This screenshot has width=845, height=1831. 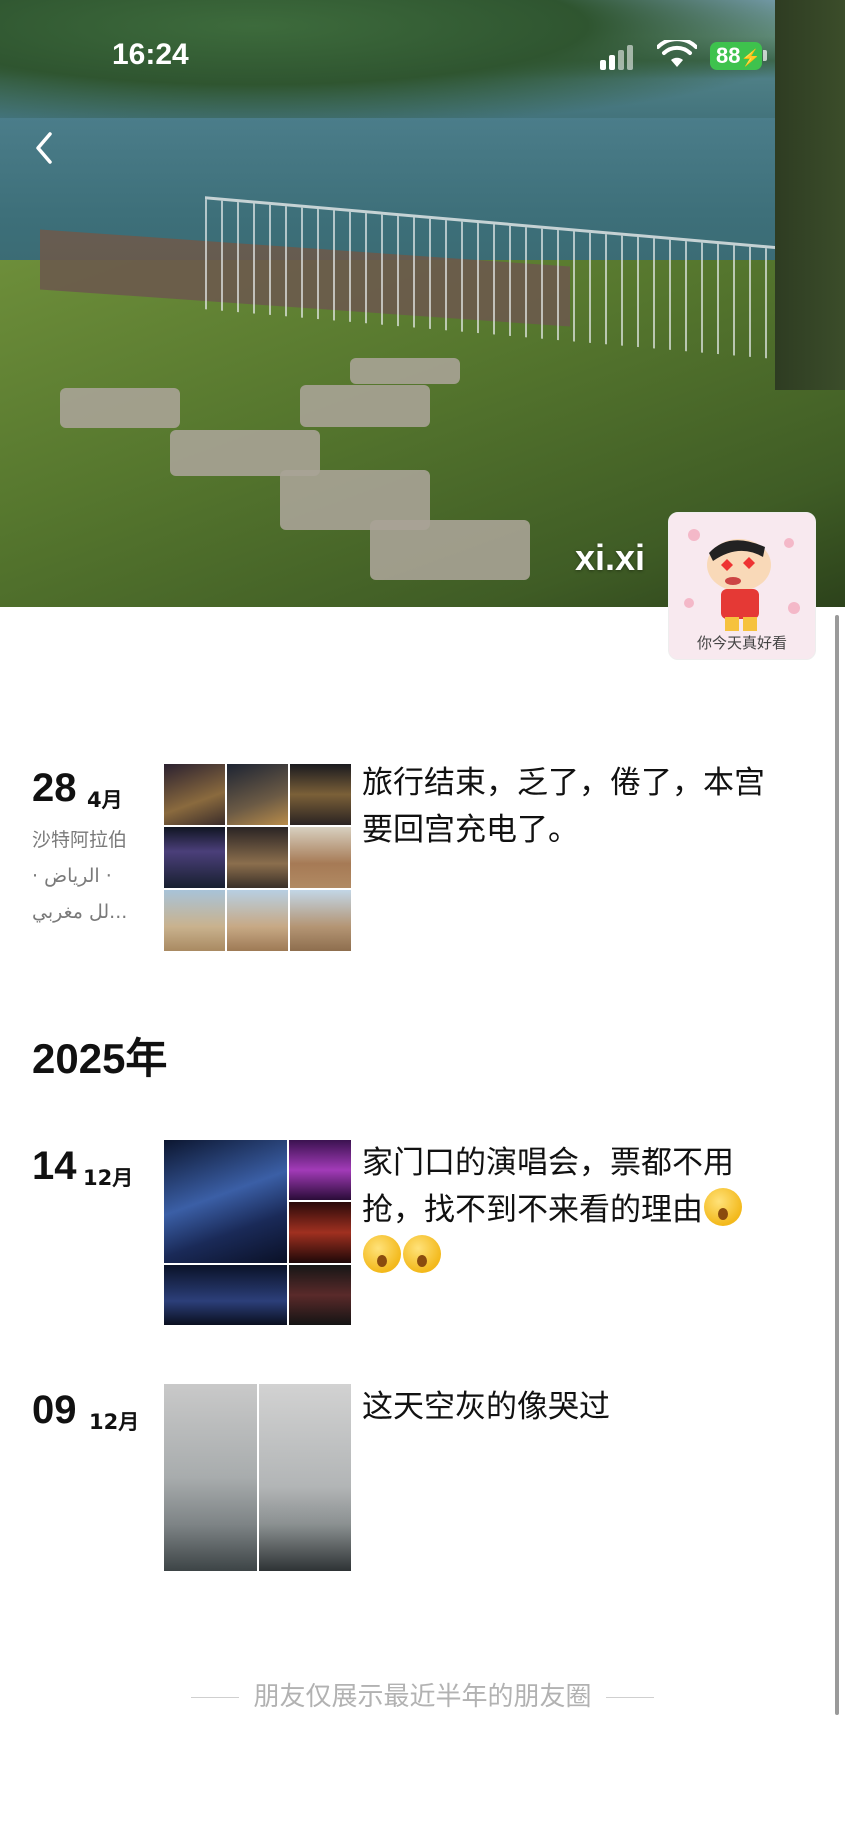 I want to click on post-text-content: 家门口的演唱会，票都不用抢，找不到不来看的理由, so click(x=548, y=1186).